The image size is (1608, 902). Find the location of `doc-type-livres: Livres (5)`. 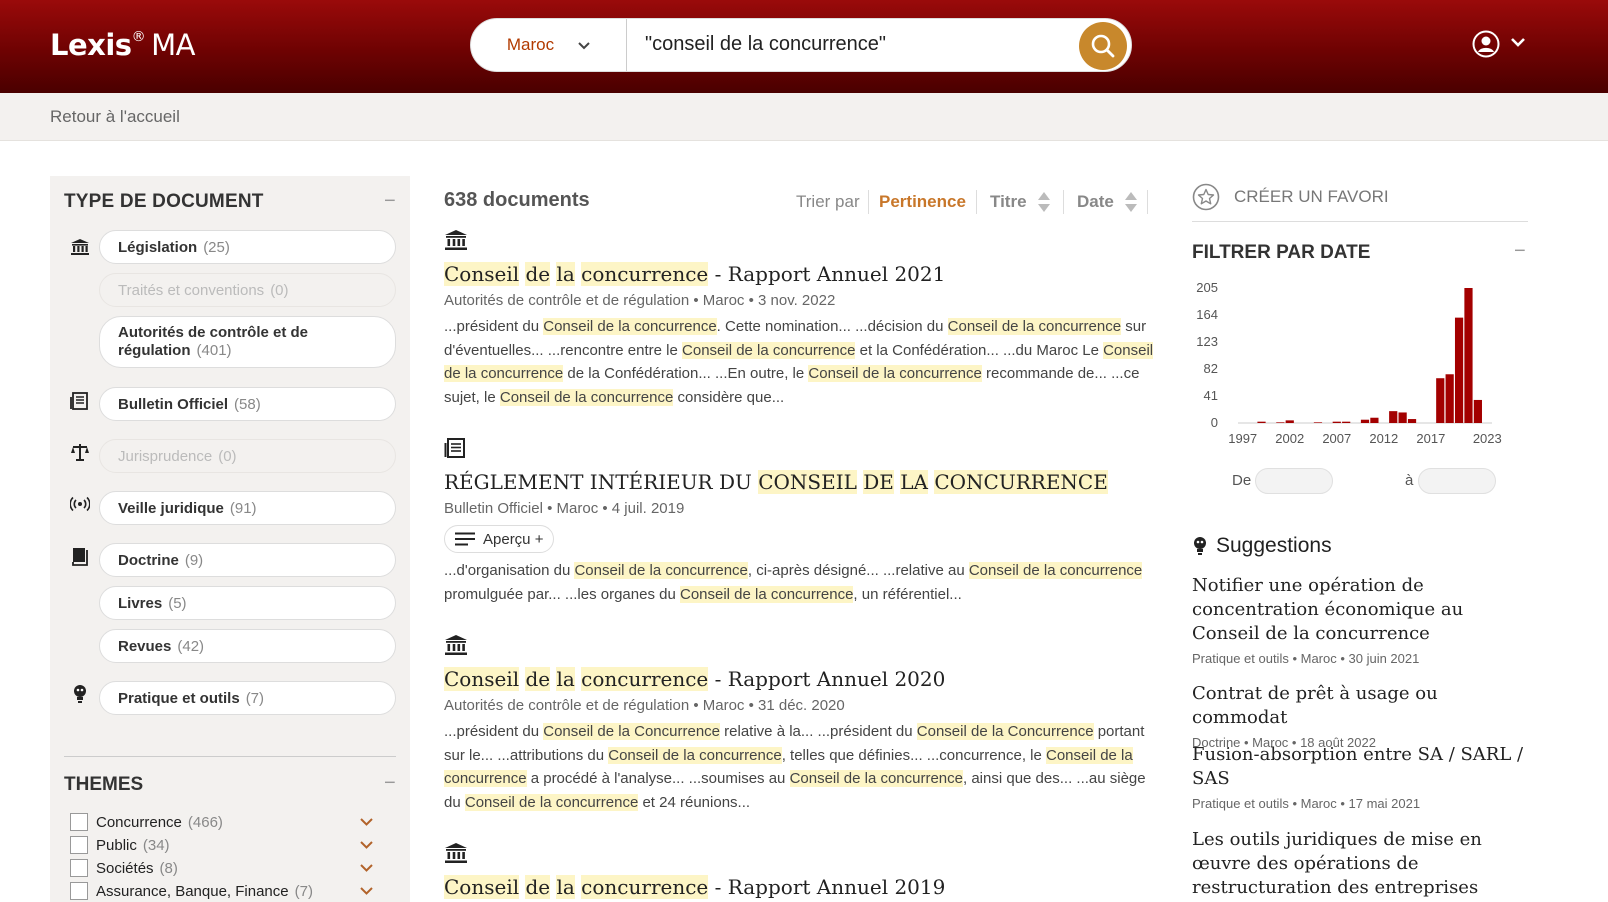

doc-type-livres: Livres (5) is located at coordinates (247, 603).